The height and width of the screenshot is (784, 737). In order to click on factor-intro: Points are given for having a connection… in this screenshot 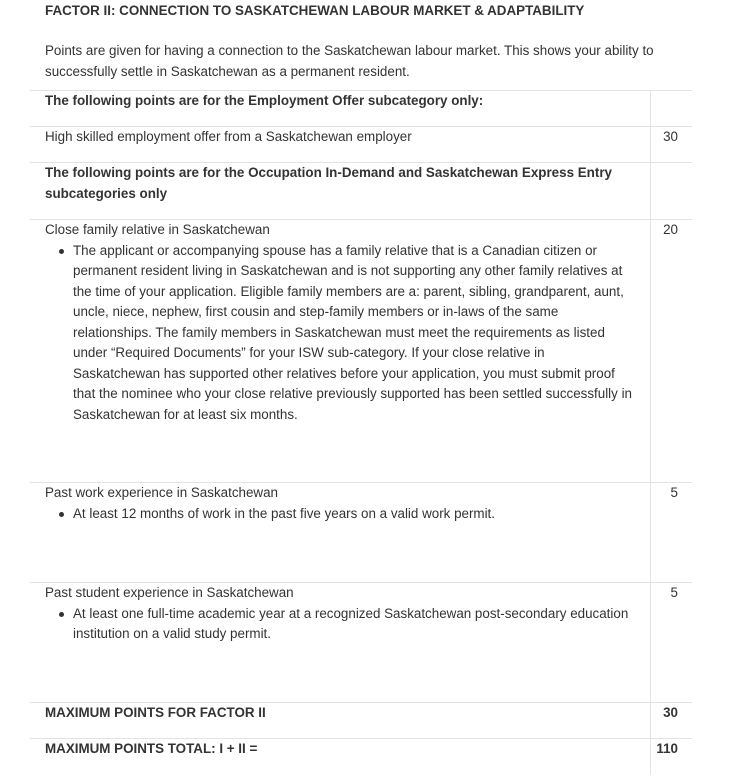, I will do `click(349, 61)`.